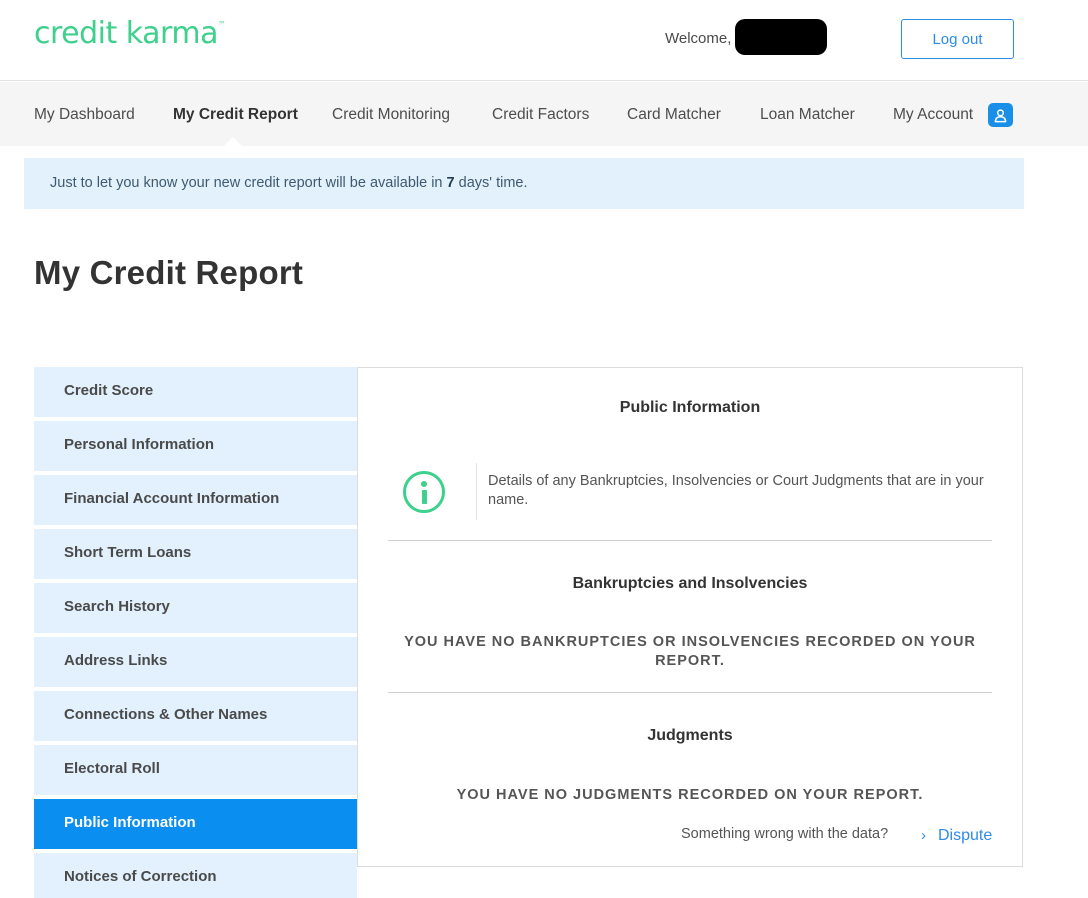  What do you see at coordinates (540, 115) in the screenshot?
I see `nav-item-credit-factors: Credit Factors` at bounding box center [540, 115].